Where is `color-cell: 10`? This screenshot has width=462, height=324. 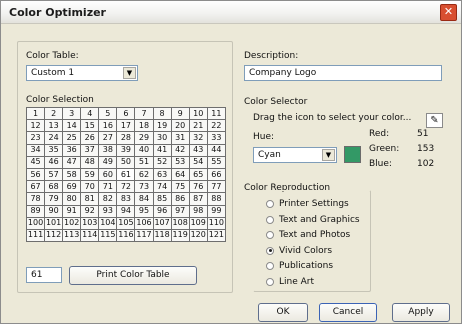
color-cell: 10 is located at coordinates (198, 113).